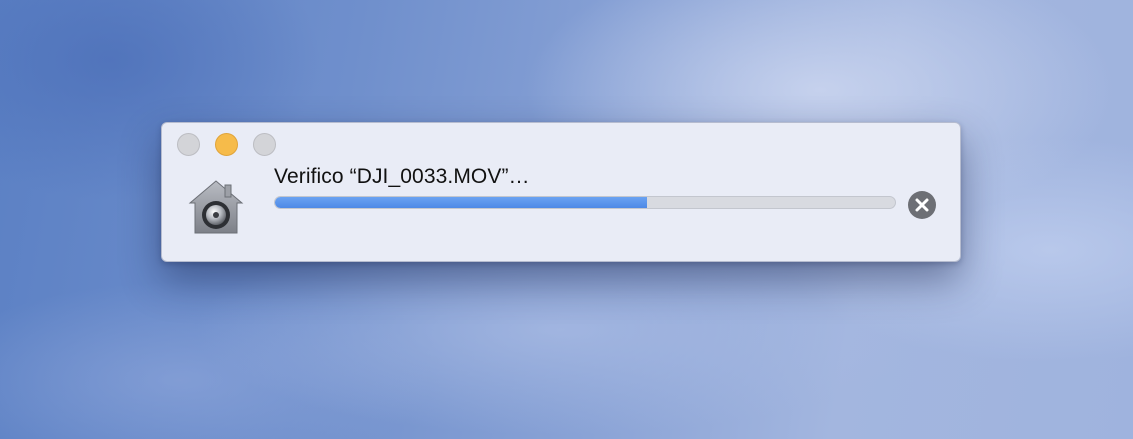 The height and width of the screenshot is (439, 1133). I want to click on close-circle-icon, so click(922, 205).